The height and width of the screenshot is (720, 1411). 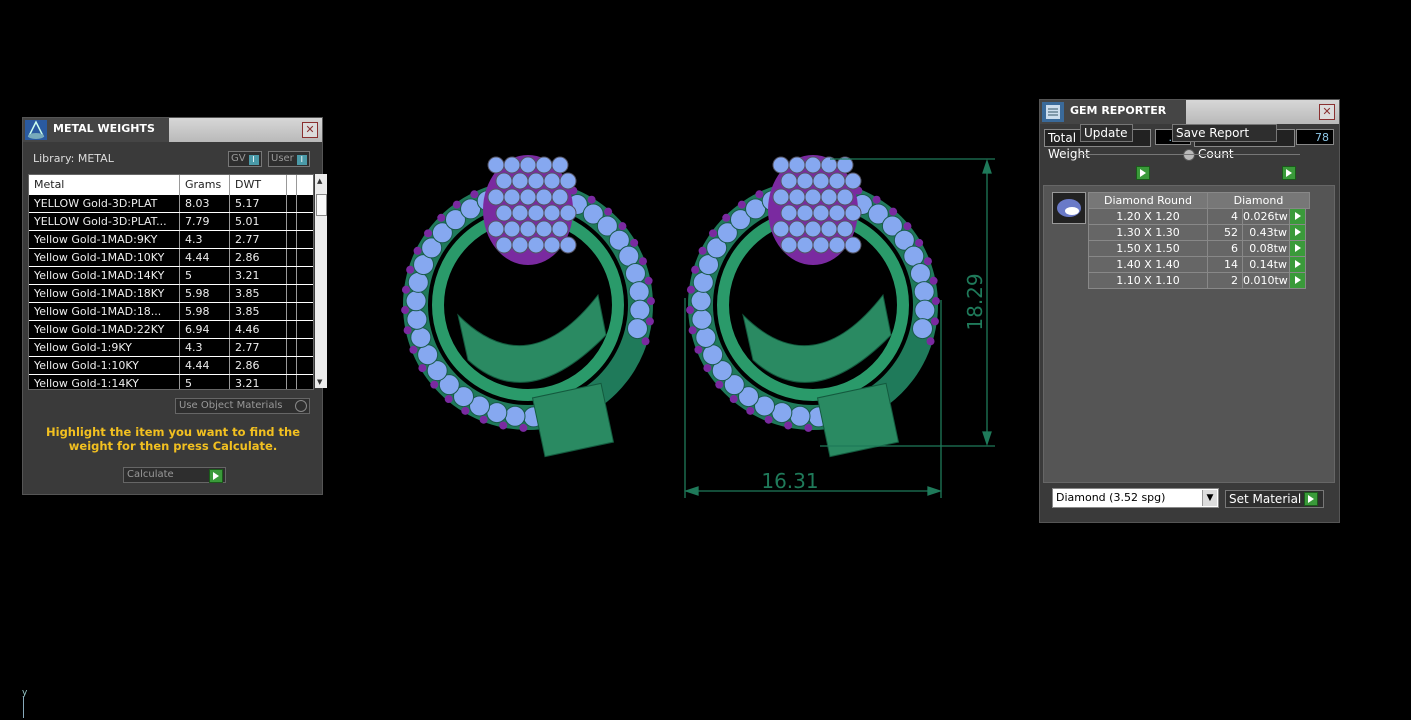 I want to click on column-header-dwt: DWT, so click(x=258, y=185).